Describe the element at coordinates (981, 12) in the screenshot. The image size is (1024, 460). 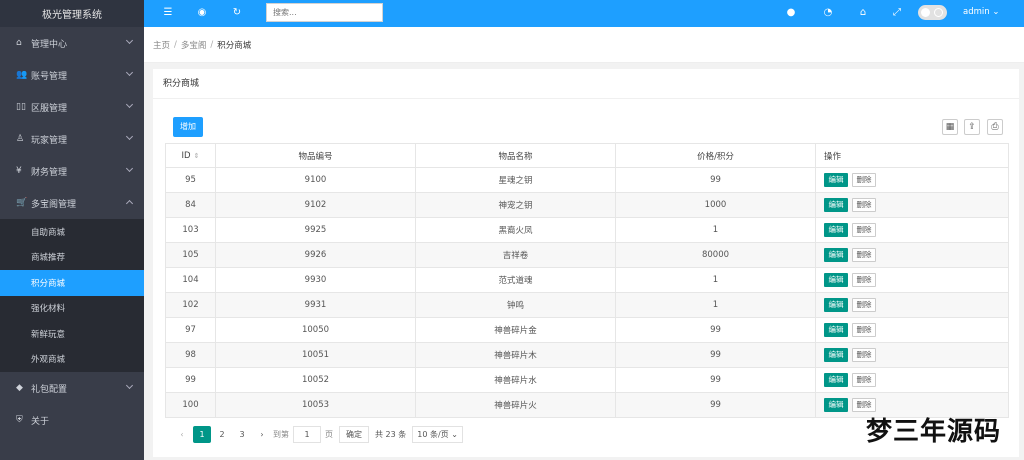
I see `user-menu: admin ⌄` at that location.